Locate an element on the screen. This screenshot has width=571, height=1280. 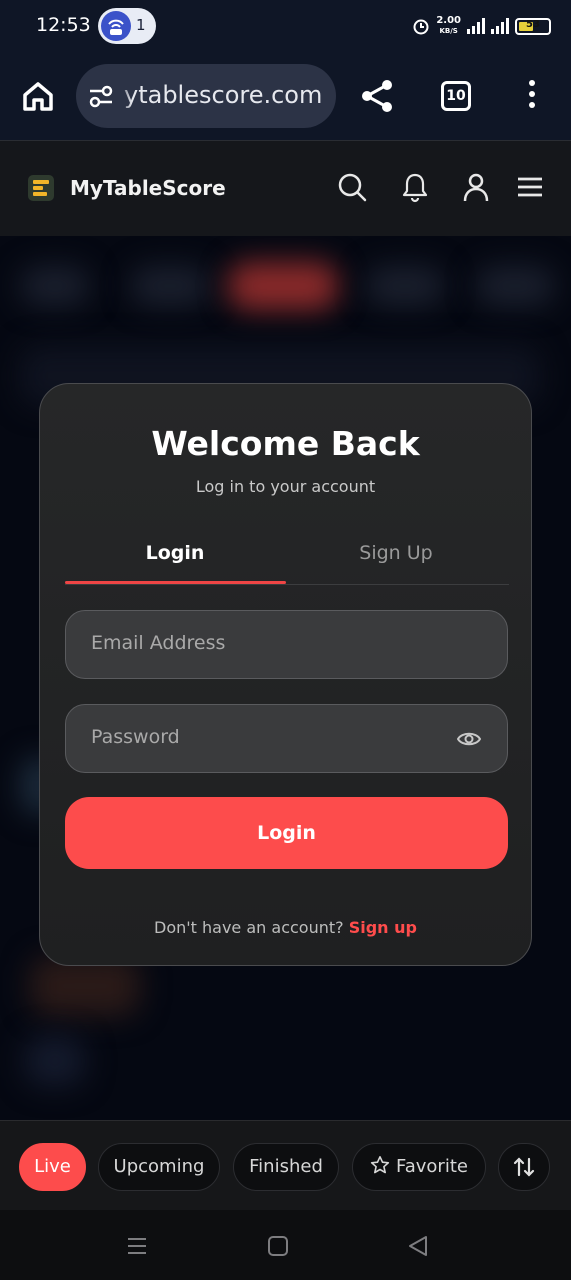
filter-live: Live is located at coordinates (52, 1167).